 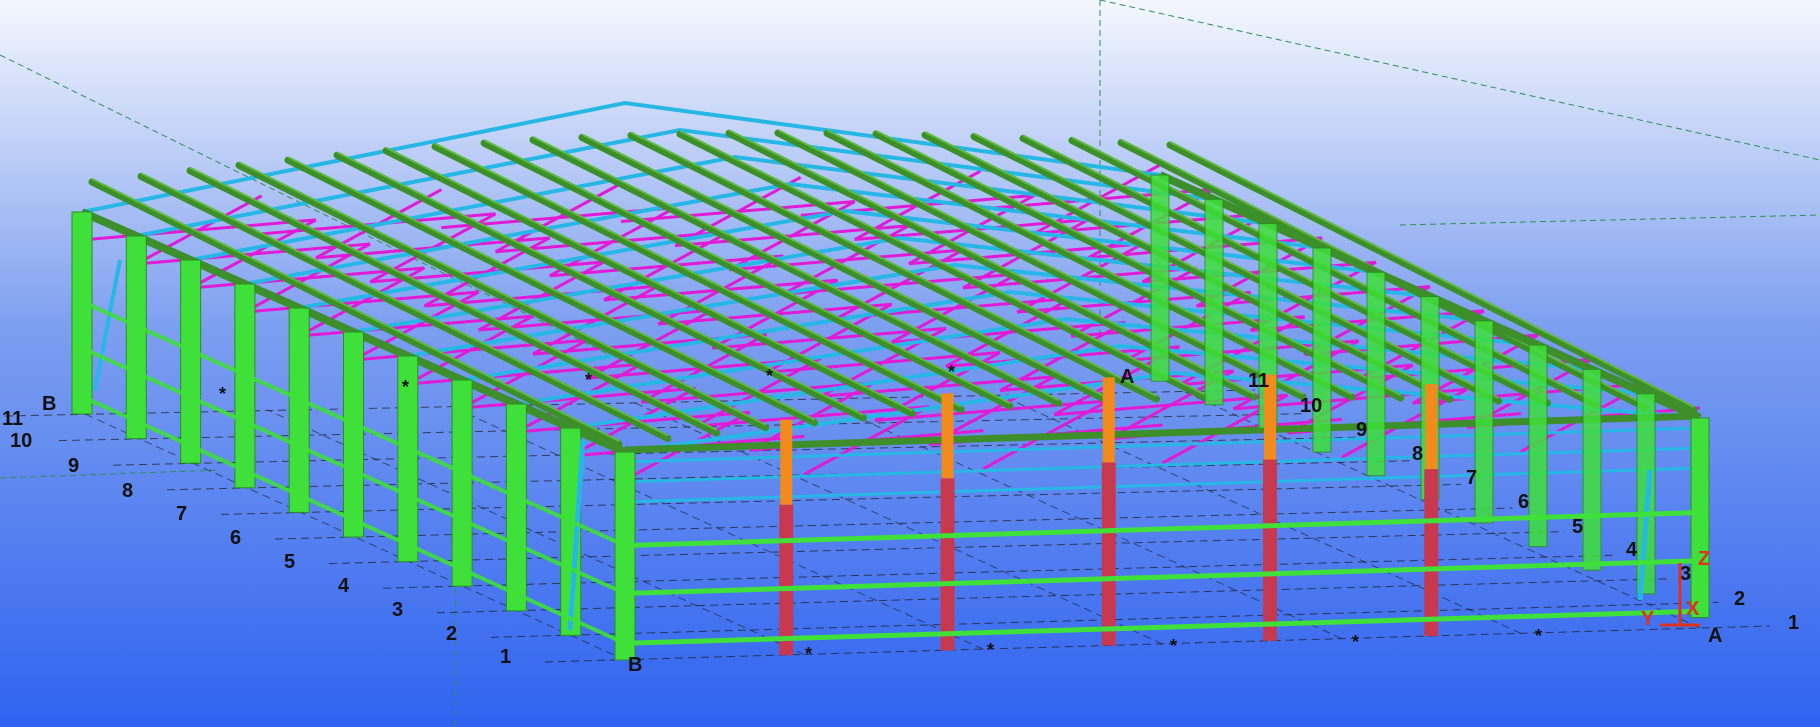 I want to click on right-grid-label: 5, so click(x=1577, y=527).